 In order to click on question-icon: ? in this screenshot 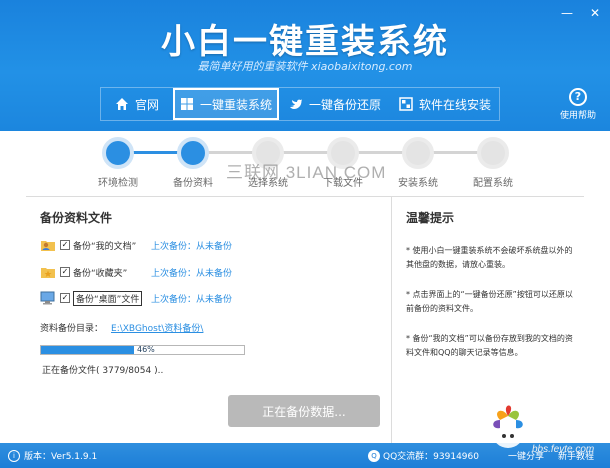, I will do `click(577, 97)`.